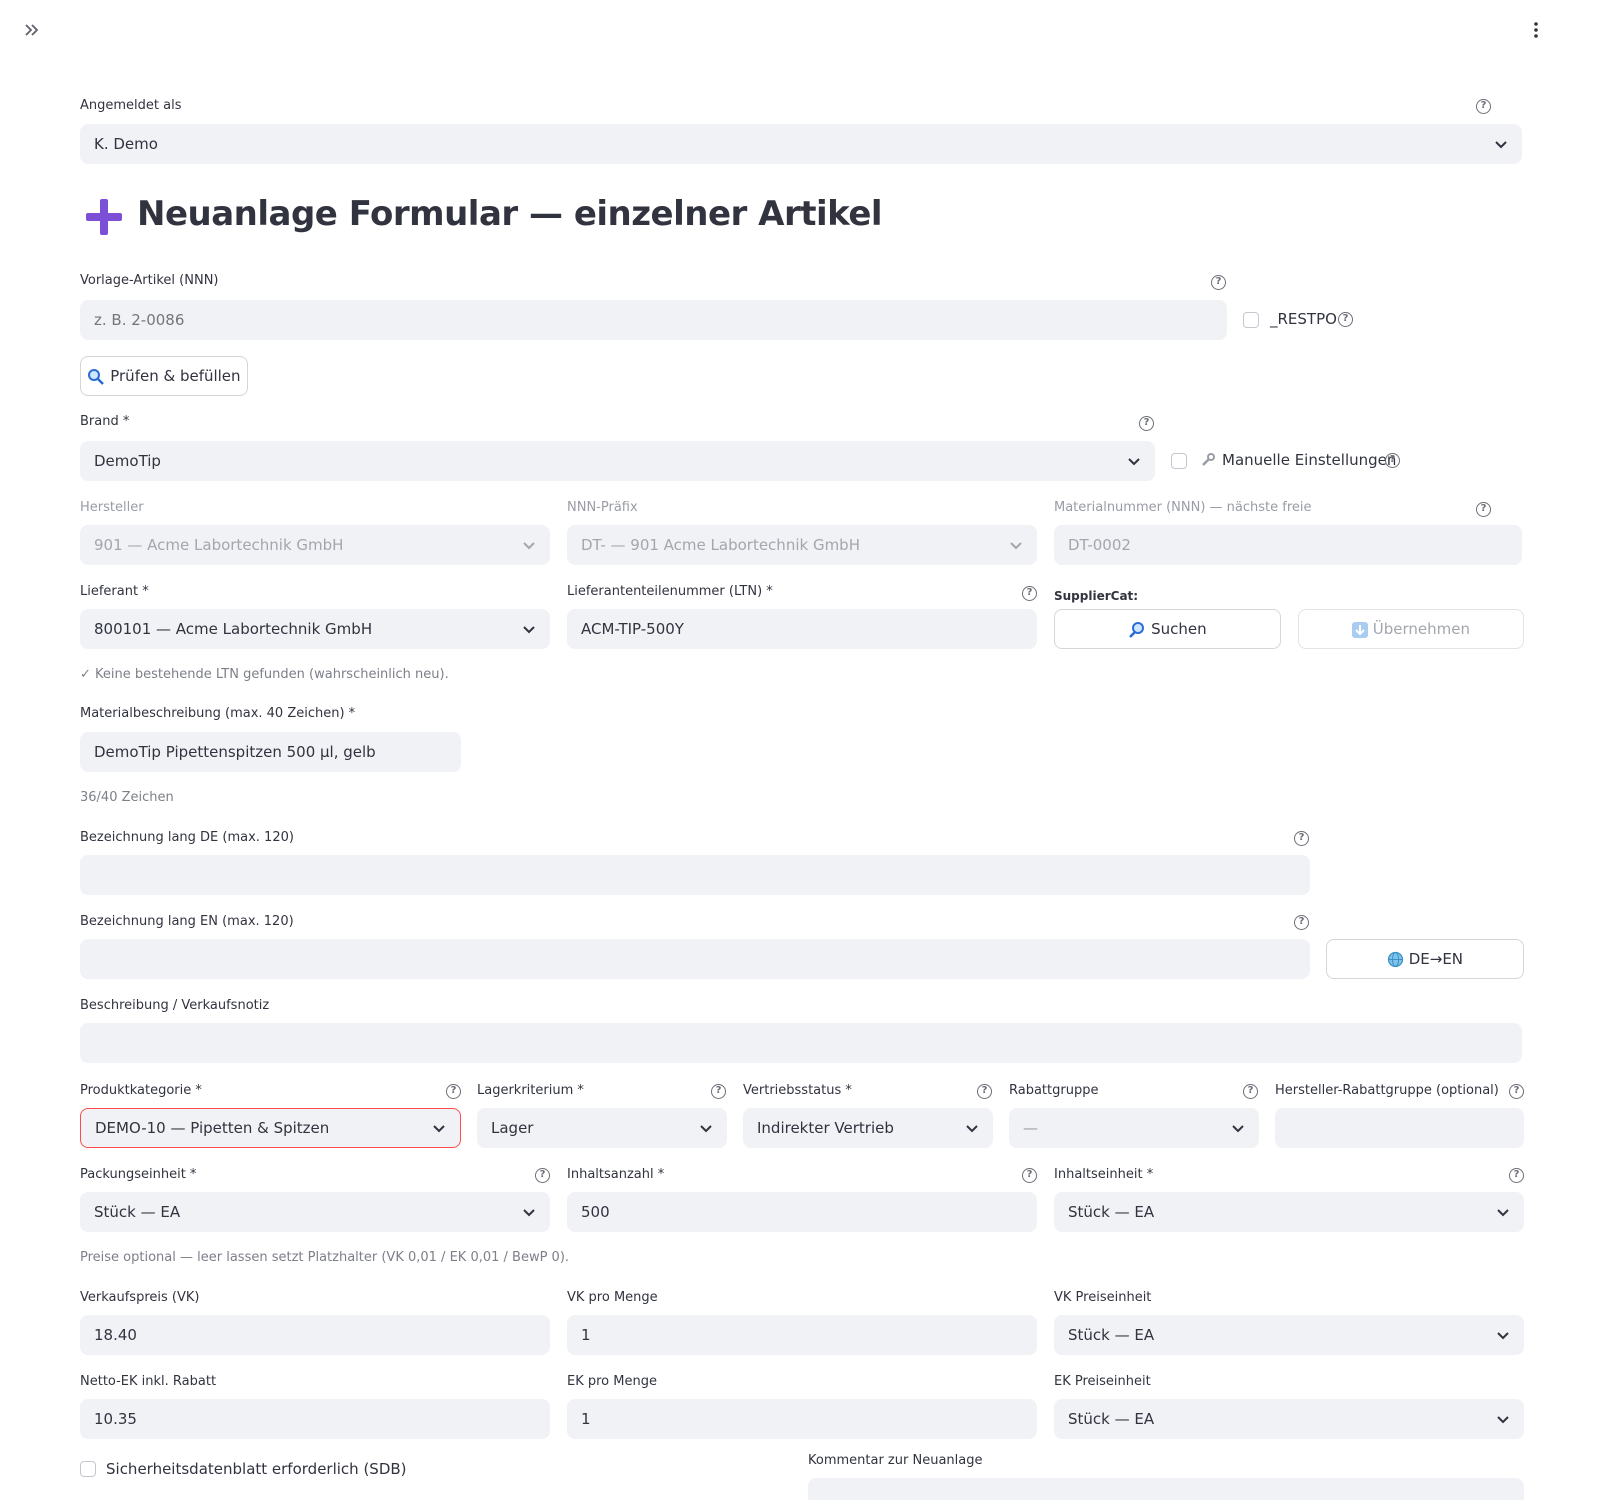 The height and width of the screenshot is (1500, 1600). What do you see at coordinates (315, 1335) in the screenshot?
I see `vk-input: 18.40` at bounding box center [315, 1335].